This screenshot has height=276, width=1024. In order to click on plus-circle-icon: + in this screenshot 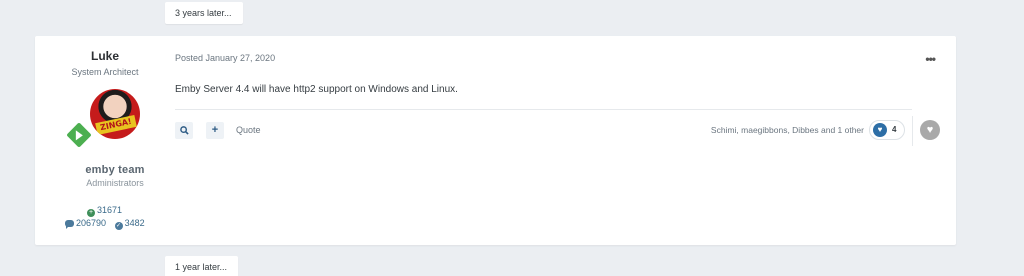, I will do `click(91, 213)`.